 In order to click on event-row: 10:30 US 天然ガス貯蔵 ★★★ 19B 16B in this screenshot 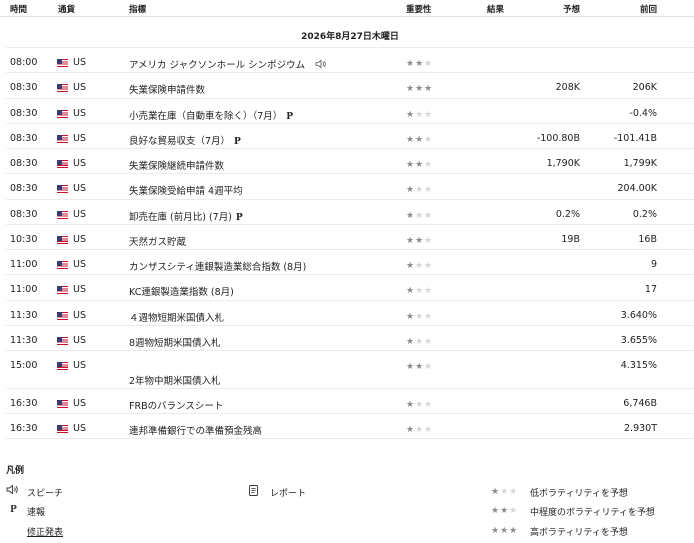, I will do `click(350, 237)`.